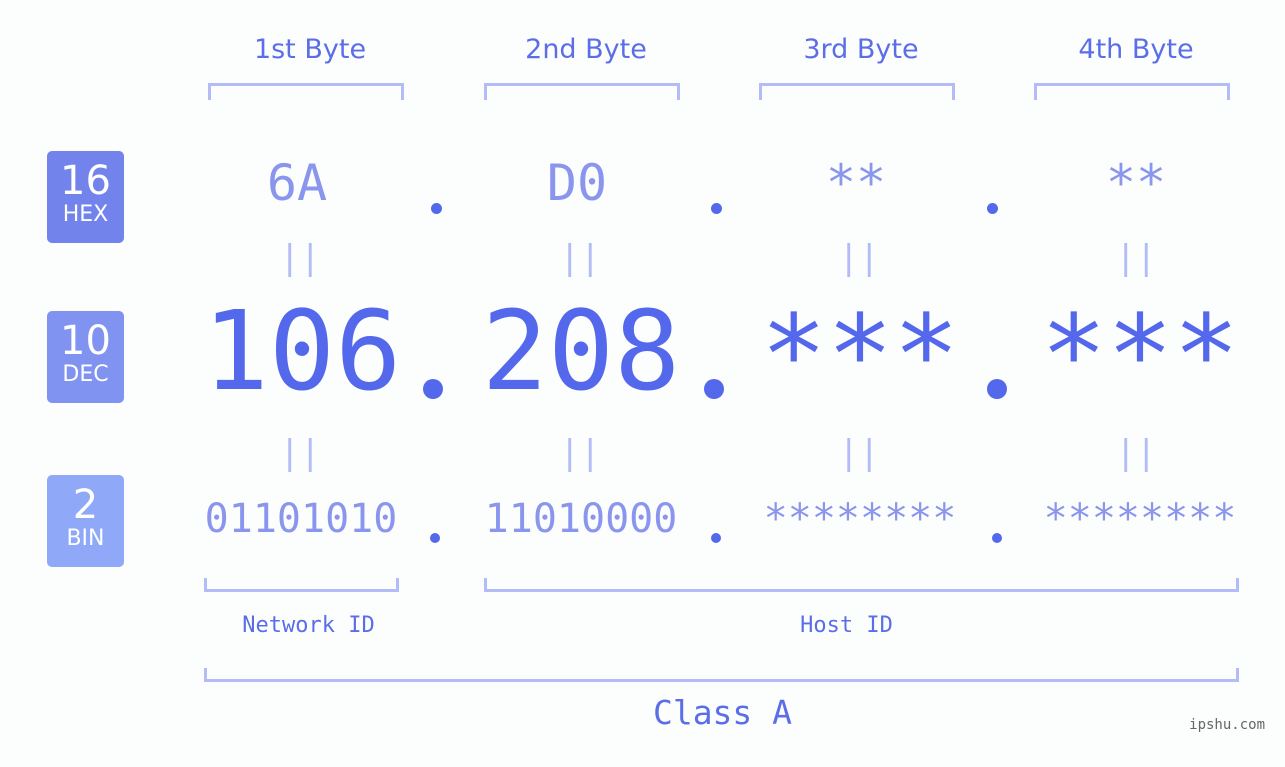 This screenshot has height=767, width=1285. What do you see at coordinates (308, 625) in the screenshot?
I see `network-id-label: Network ID` at bounding box center [308, 625].